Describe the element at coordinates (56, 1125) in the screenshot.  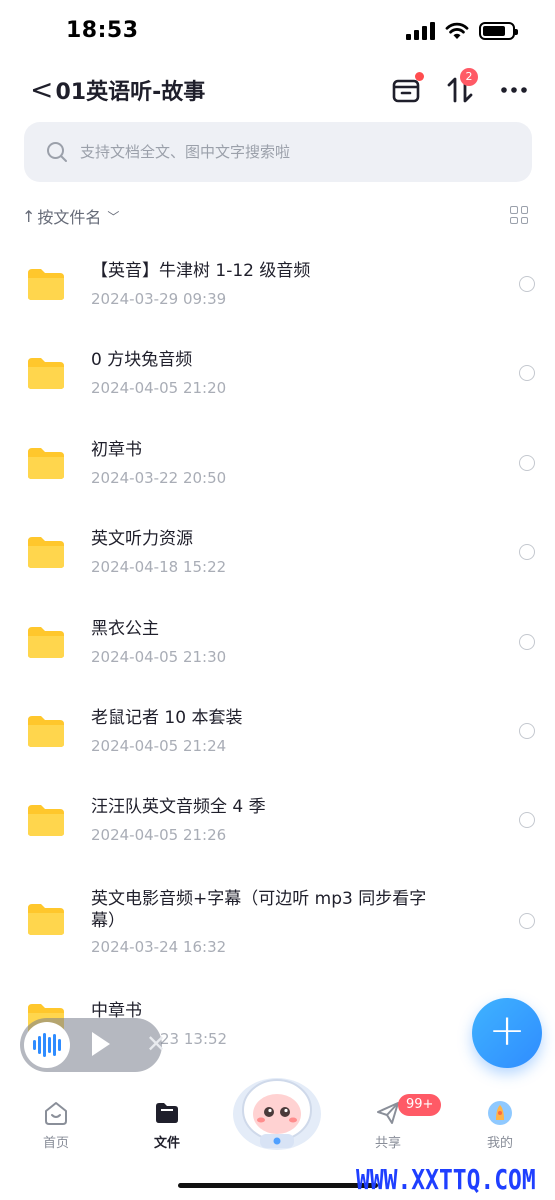
I see `tab-home: 首页` at that location.